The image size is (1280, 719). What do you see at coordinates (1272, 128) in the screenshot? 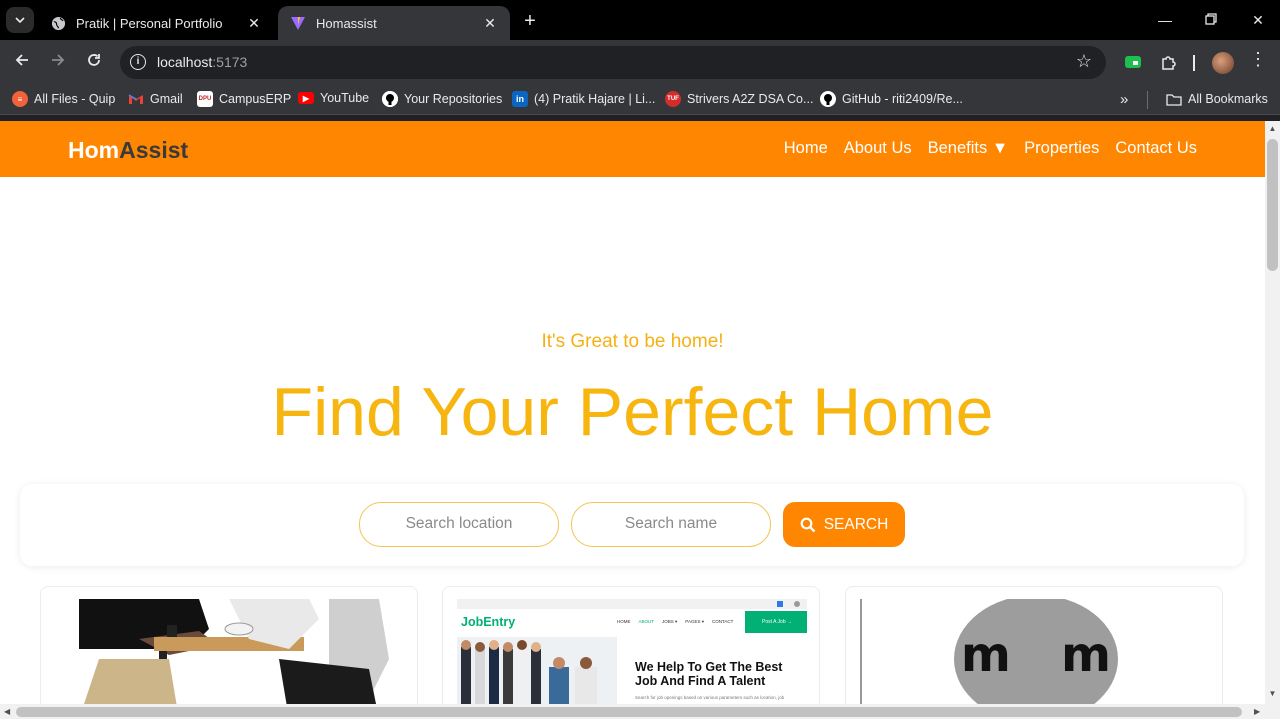
I see `scroll-up-icon: ▲` at bounding box center [1272, 128].